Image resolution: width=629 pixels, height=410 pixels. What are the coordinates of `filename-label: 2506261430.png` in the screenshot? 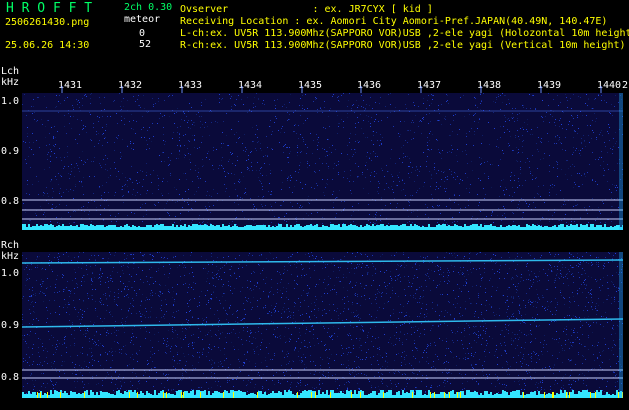 It's located at (47, 22).